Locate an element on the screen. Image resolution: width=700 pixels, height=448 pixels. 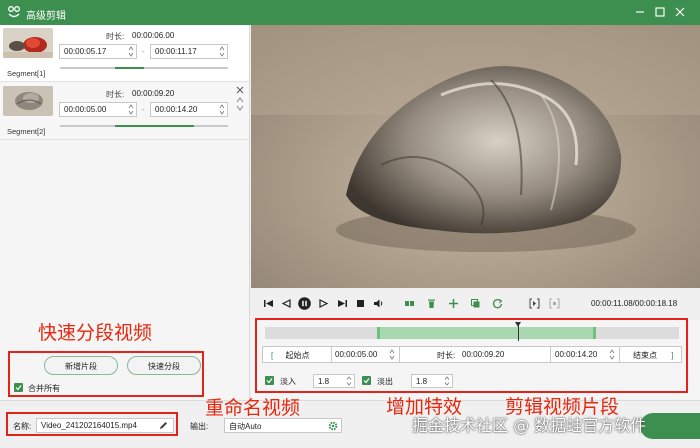
segment-start-input: 00:00:05.00 is located at coordinates (98, 109).